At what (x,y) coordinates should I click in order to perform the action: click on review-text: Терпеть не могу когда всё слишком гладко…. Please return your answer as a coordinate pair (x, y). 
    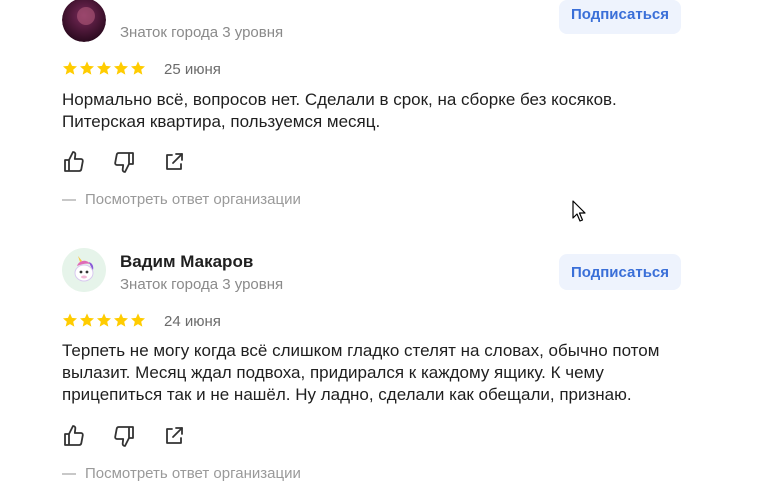
    Looking at the image, I should click on (361, 372).